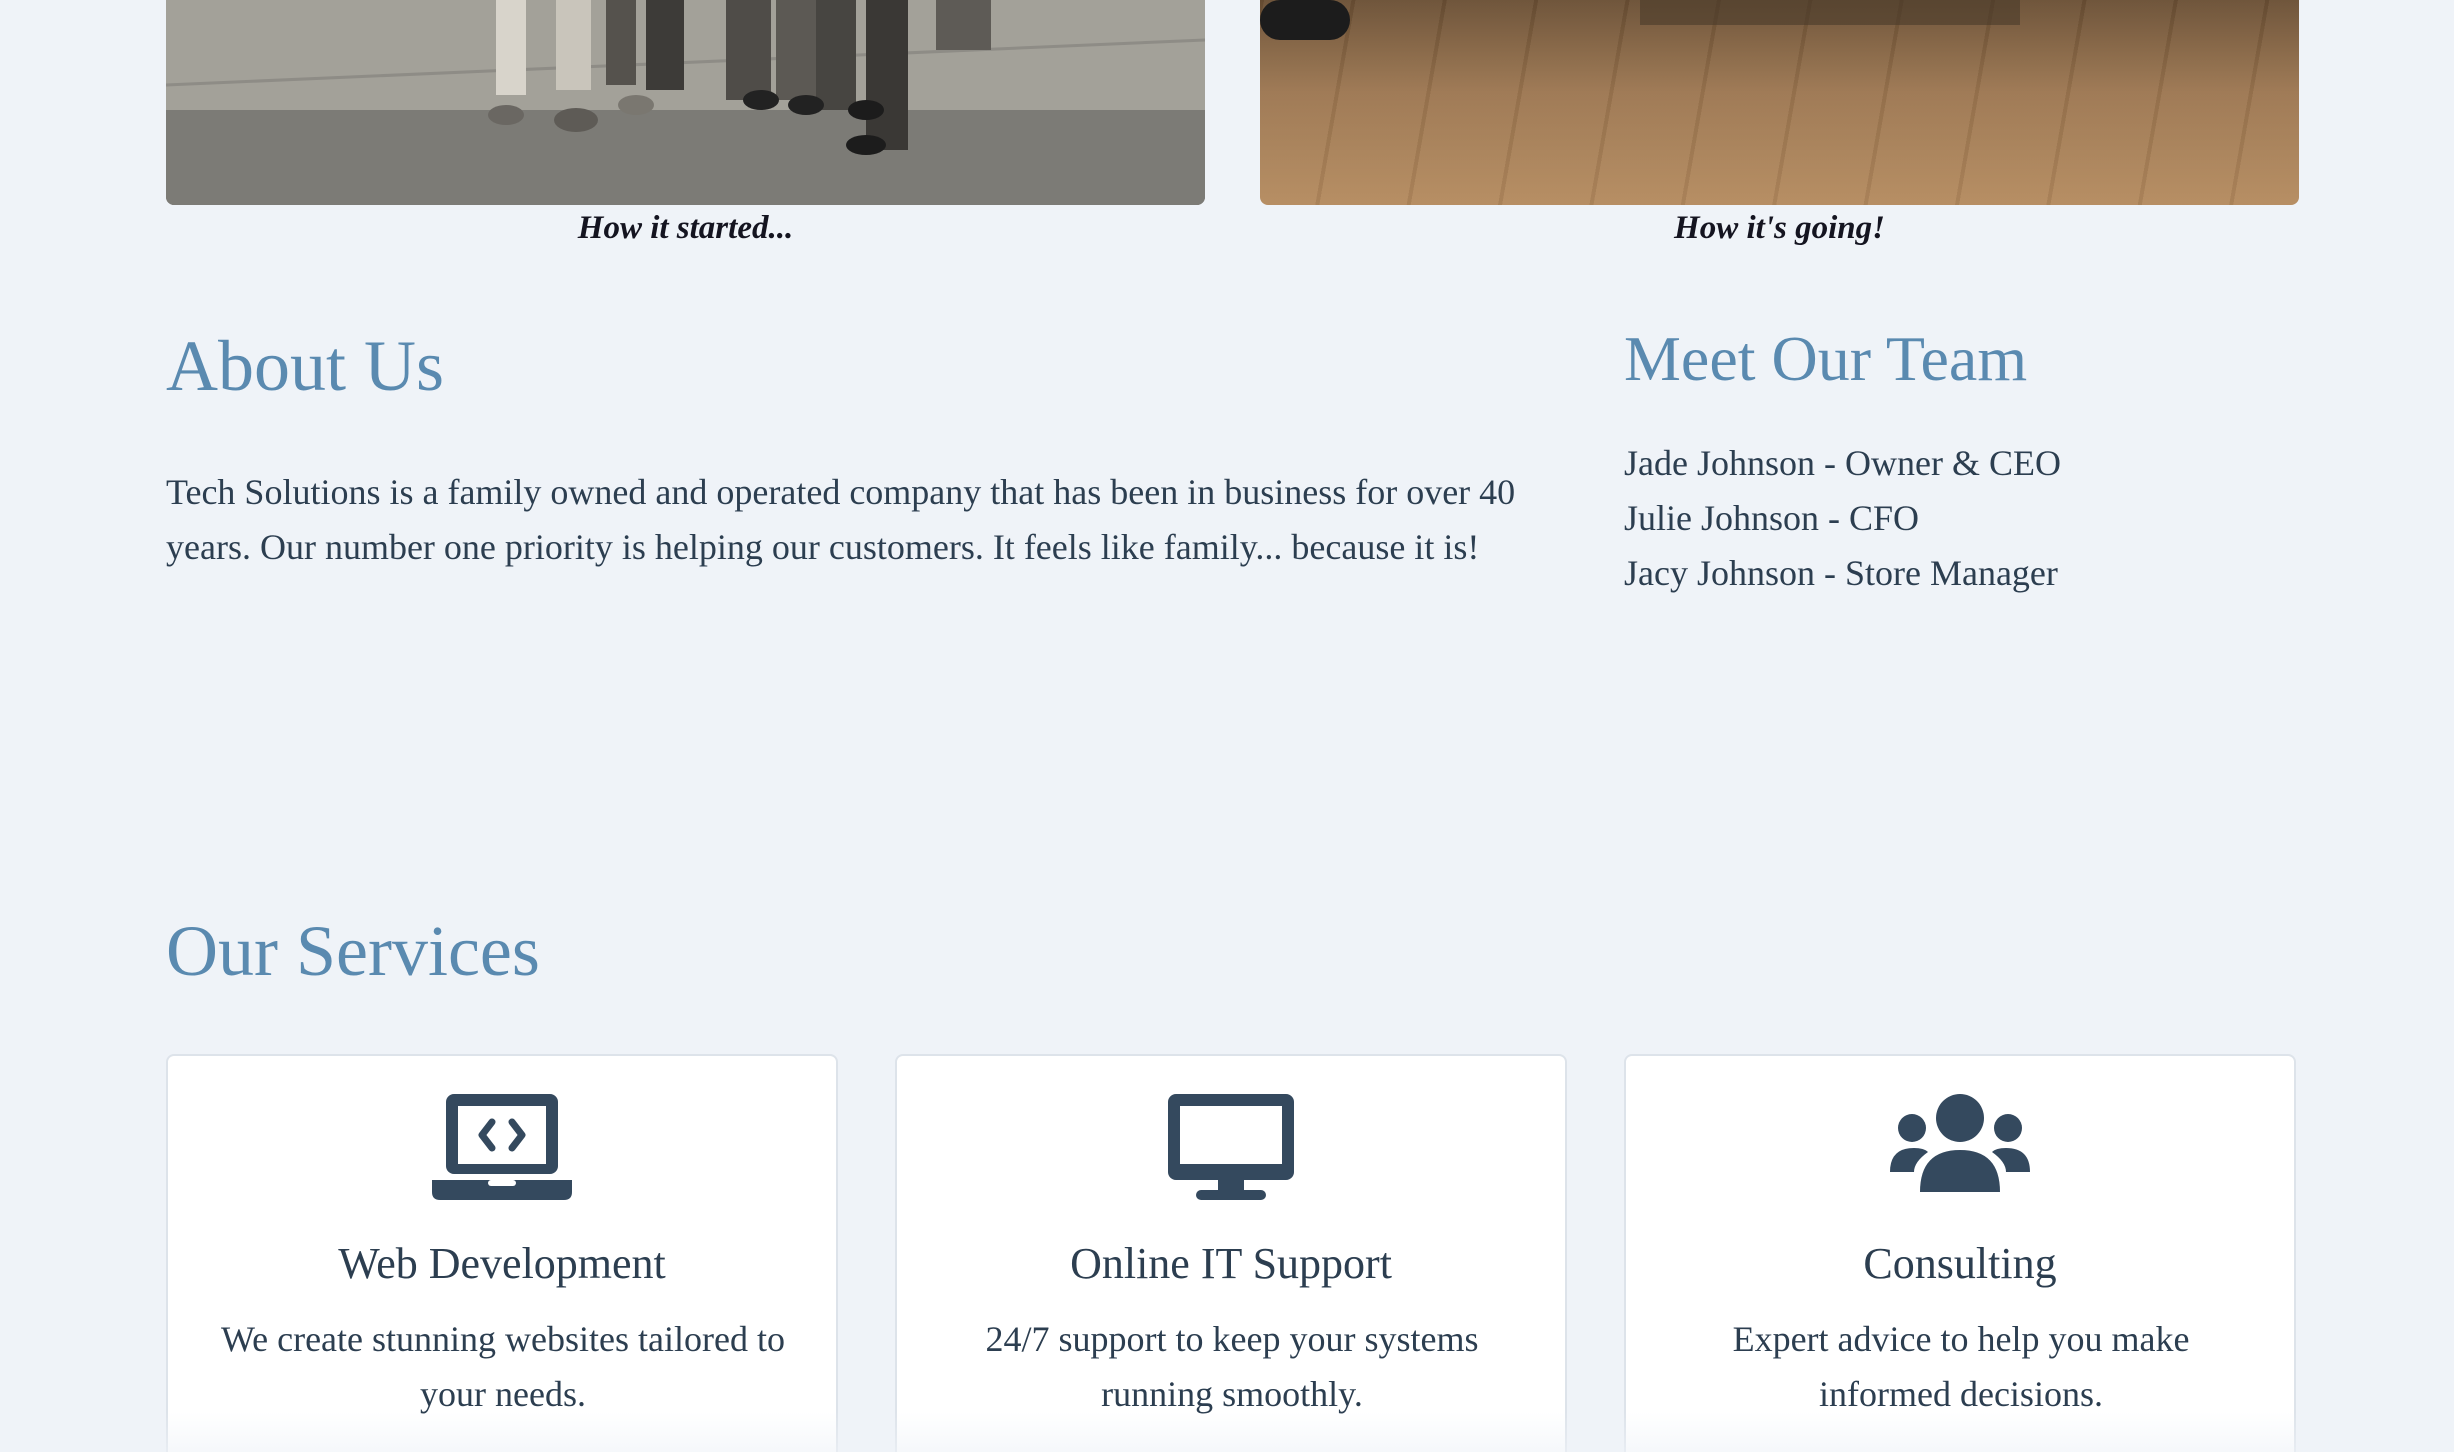  I want to click on services-heading: Our Services, so click(353, 951).